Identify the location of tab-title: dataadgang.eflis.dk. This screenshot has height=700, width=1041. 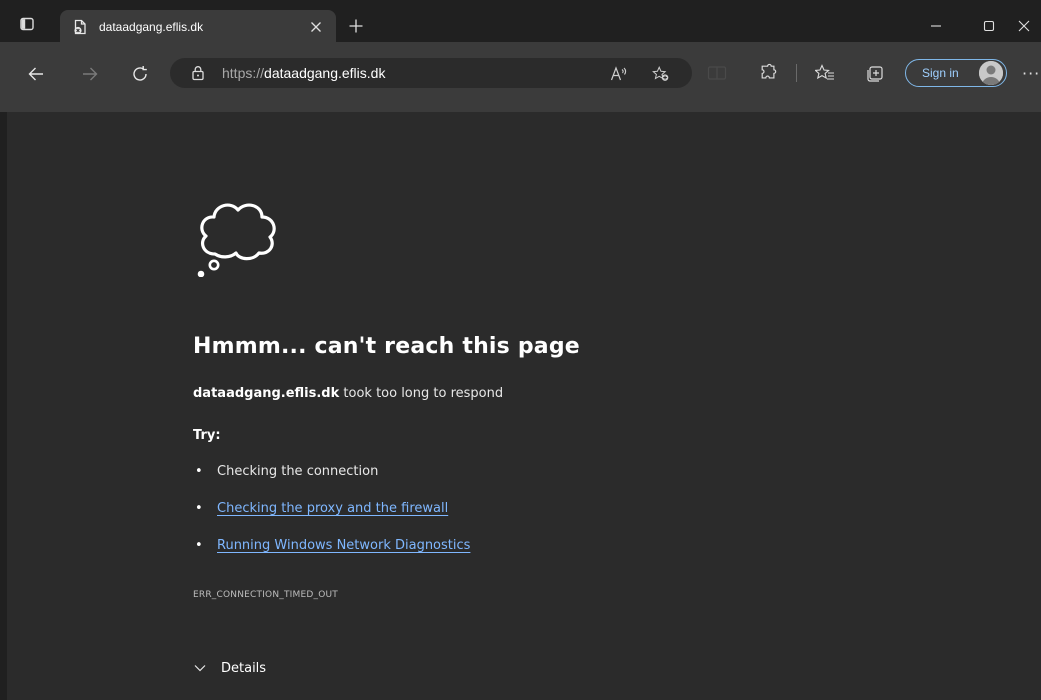
(151, 26).